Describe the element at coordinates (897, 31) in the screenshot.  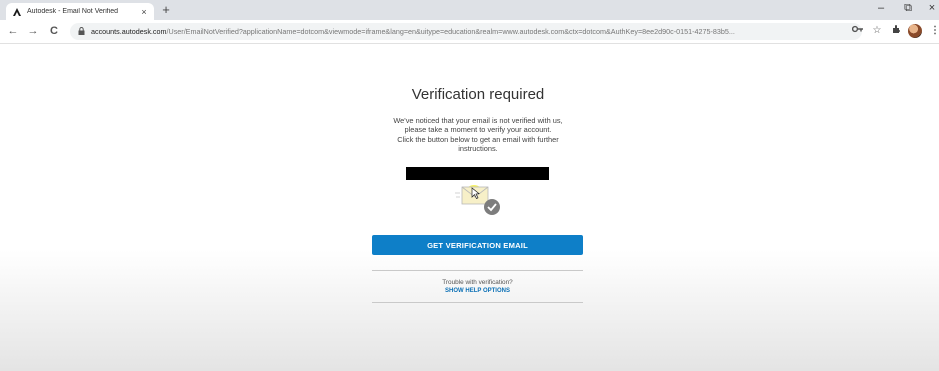
I see `extensions-icon` at that location.